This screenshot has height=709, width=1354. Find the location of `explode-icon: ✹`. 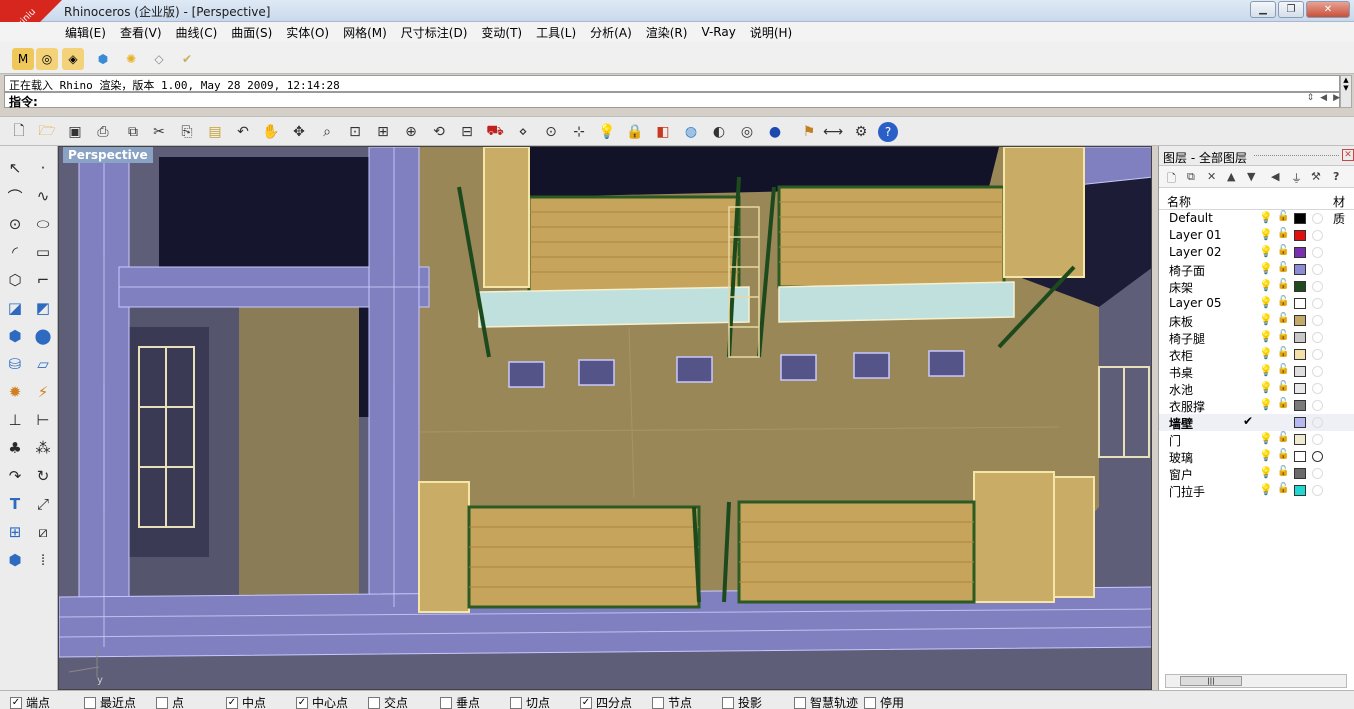

explode-icon: ✹ is located at coordinates (15, 392).